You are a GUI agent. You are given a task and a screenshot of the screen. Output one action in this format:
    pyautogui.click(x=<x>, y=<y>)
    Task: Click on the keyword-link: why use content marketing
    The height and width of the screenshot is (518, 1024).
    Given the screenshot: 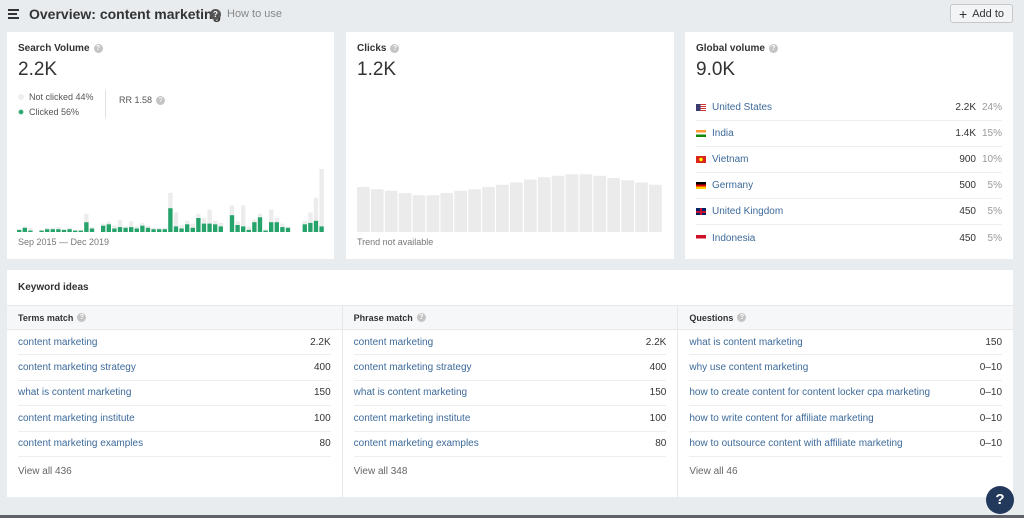 What is the action you would take?
    pyautogui.click(x=748, y=367)
    